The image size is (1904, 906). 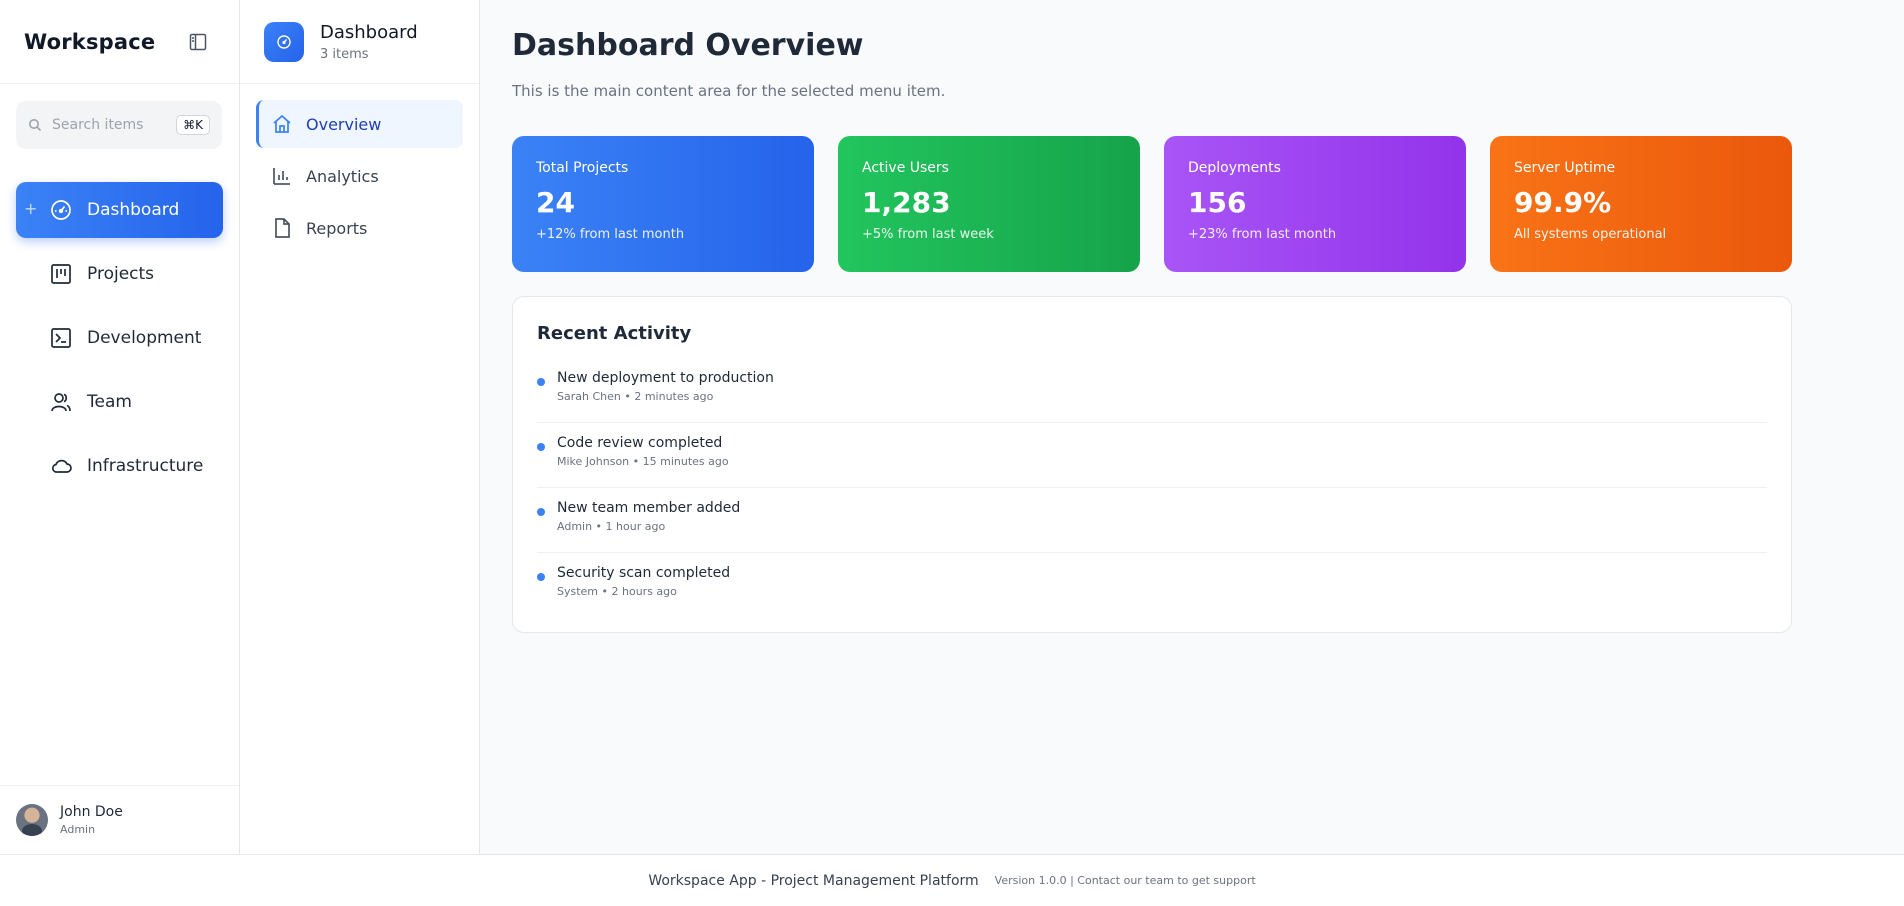 I want to click on activity-text: Security scan completed, so click(x=644, y=573).